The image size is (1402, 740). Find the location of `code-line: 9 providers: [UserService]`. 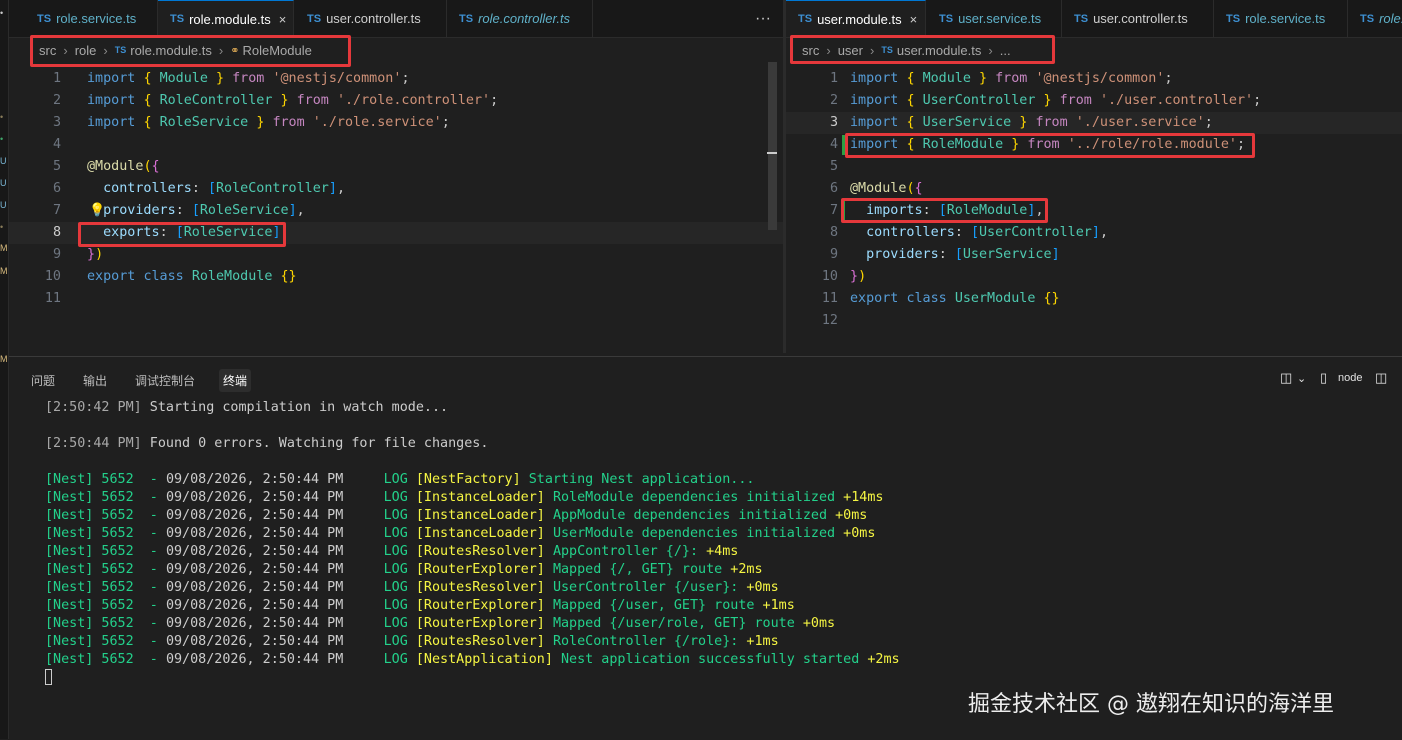

code-line: 9 providers: [UserService] is located at coordinates (944, 254).